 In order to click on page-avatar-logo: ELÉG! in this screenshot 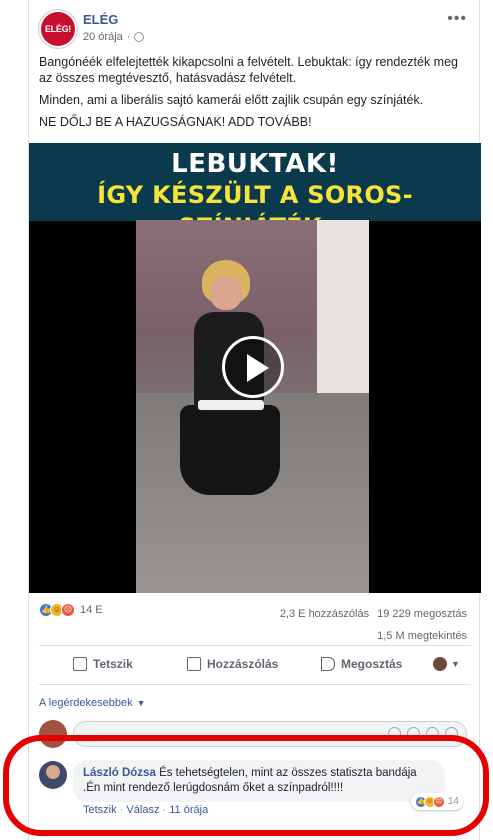, I will do `click(57, 29)`.